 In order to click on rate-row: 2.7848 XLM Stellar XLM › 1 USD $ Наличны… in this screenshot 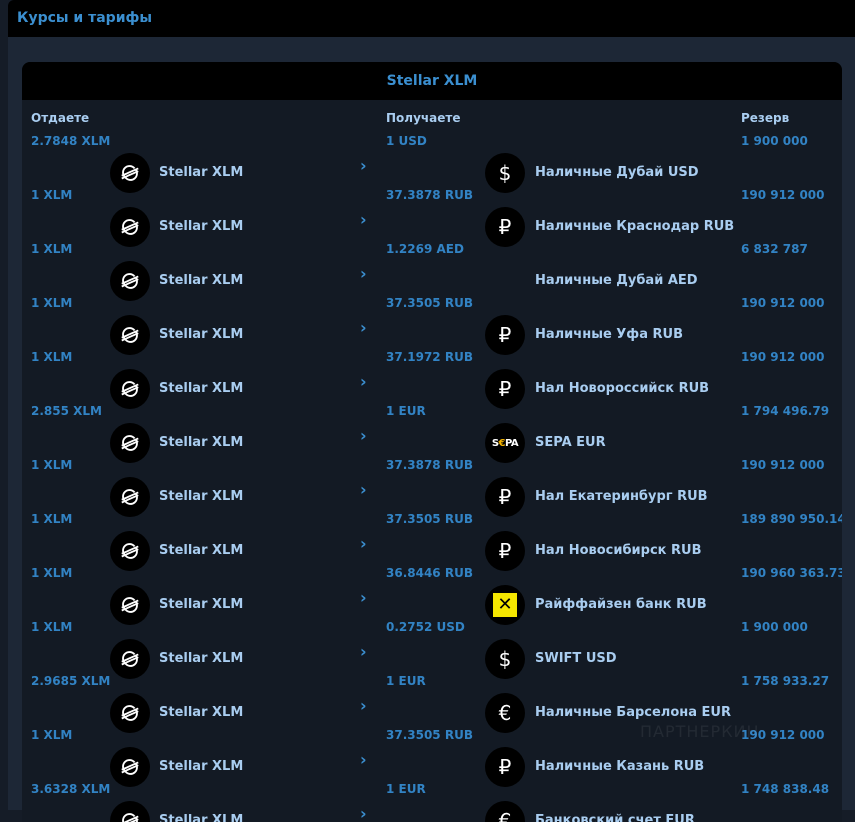, I will do `click(432, 163)`.